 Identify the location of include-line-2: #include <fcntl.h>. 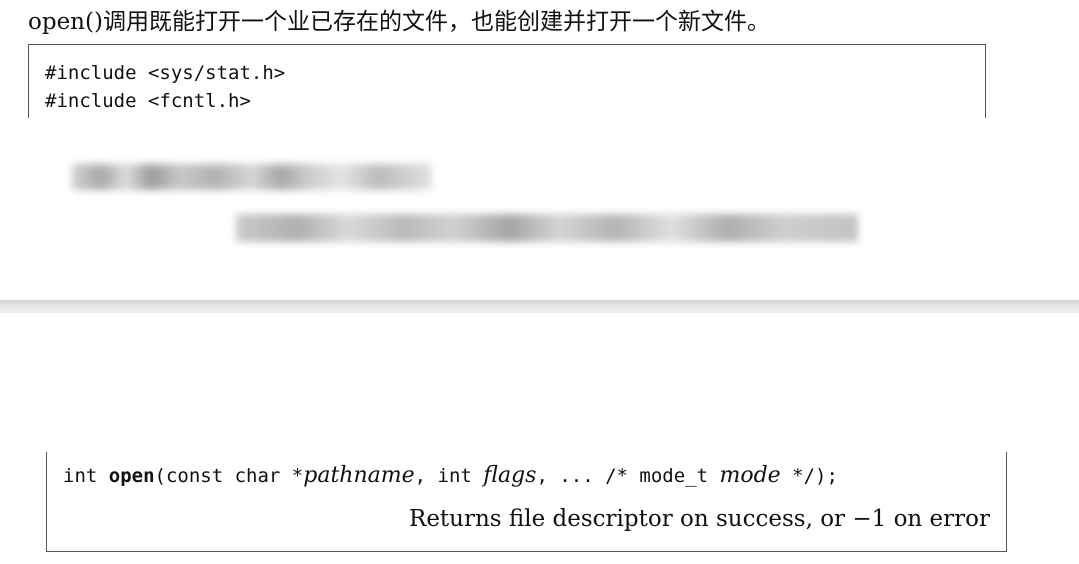
(148, 101).